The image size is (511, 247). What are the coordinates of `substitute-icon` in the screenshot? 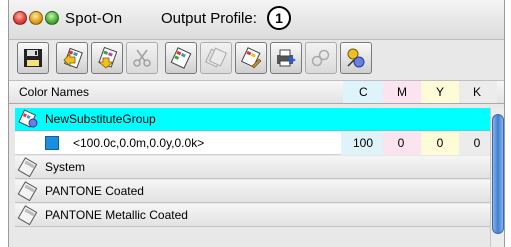 It's located at (356, 58).